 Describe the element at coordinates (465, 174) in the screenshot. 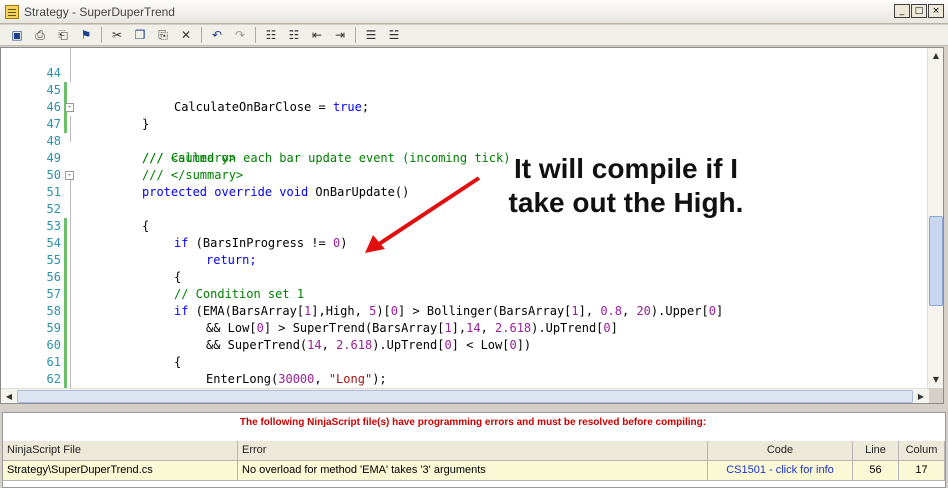

I see `code-line: 50 protected override void OnBarUpdate()` at that location.